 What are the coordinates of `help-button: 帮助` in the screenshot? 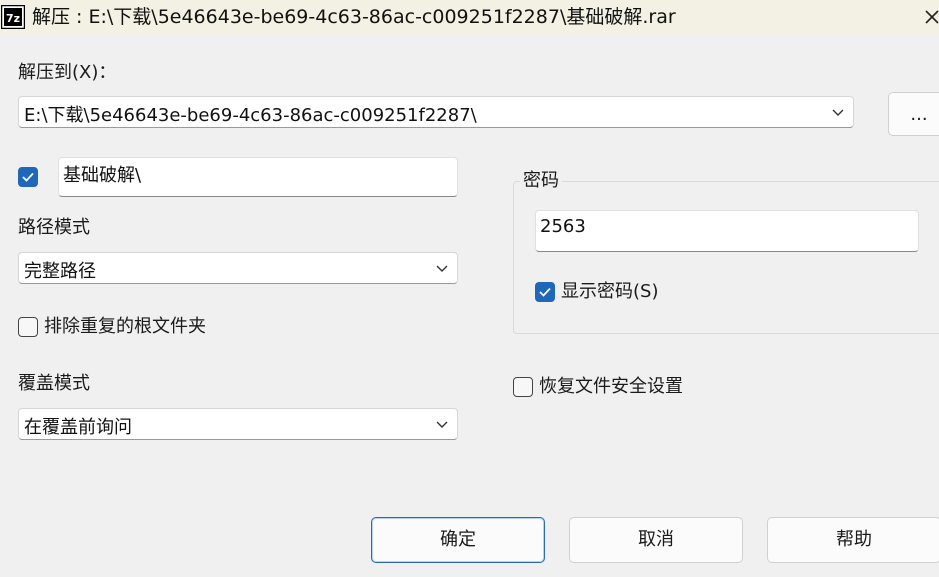 It's located at (853, 540).